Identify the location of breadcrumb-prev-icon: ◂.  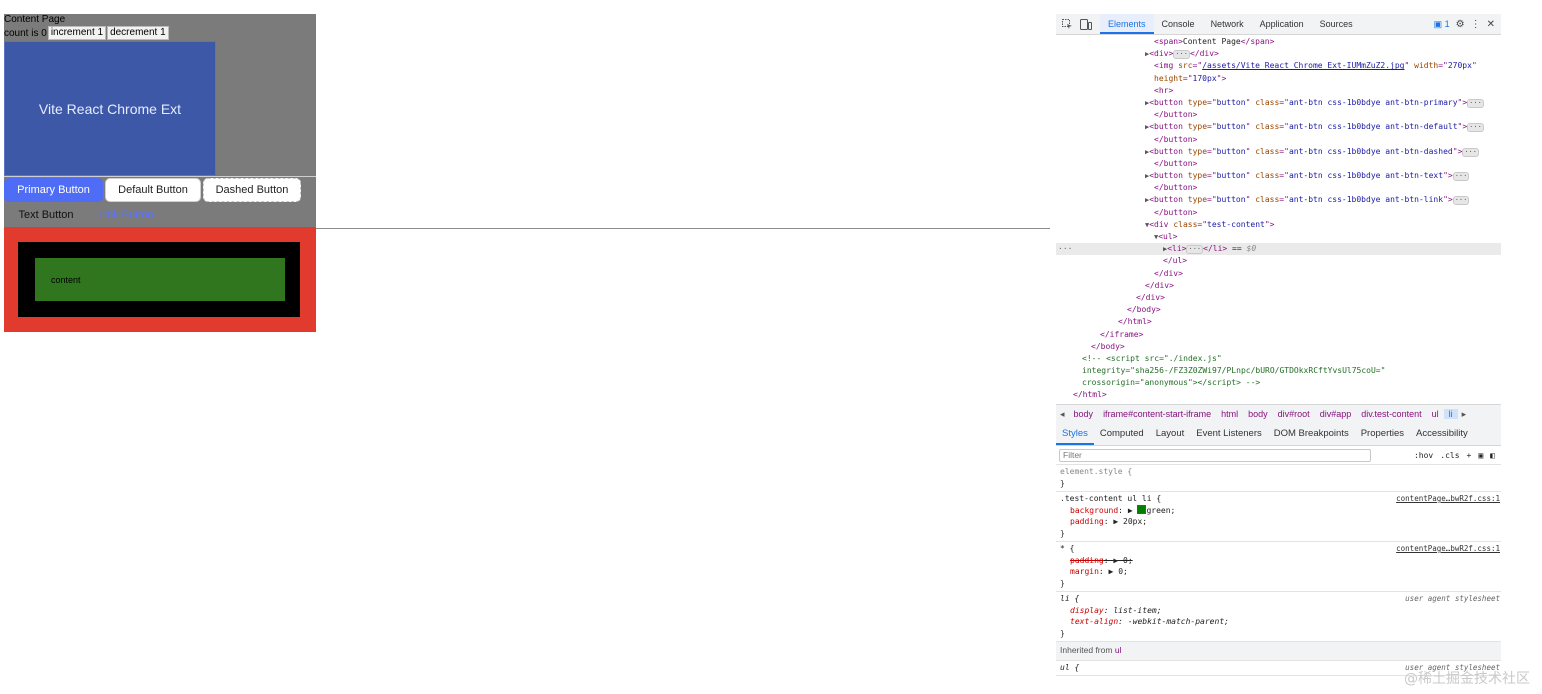
(1062, 414).